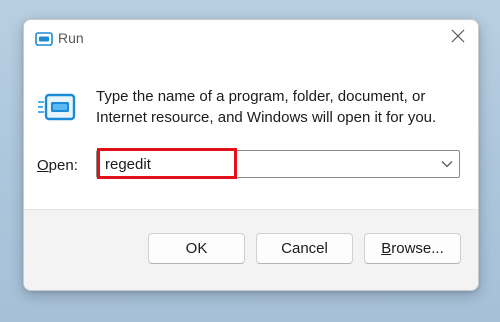 The image size is (500, 322). I want to click on open-input, so click(265, 164).